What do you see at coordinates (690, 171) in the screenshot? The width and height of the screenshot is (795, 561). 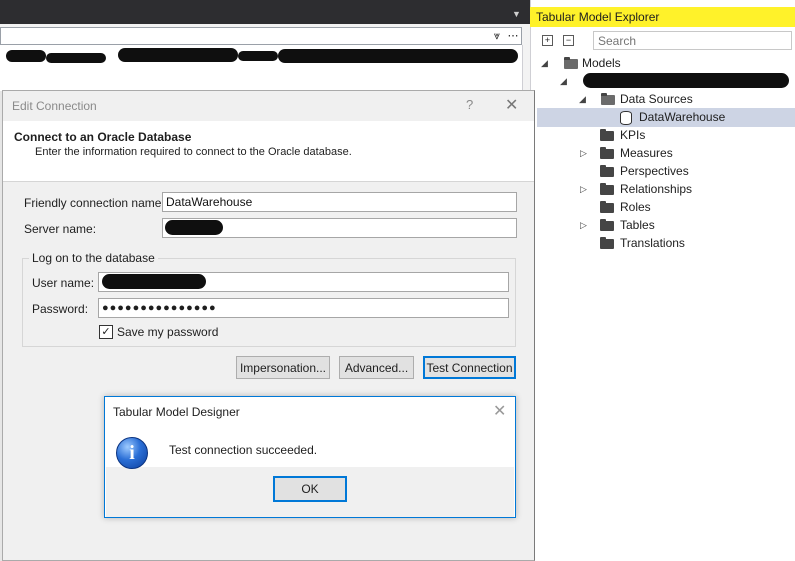 I see `tree-node-perspectives: Perspectives` at bounding box center [690, 171].